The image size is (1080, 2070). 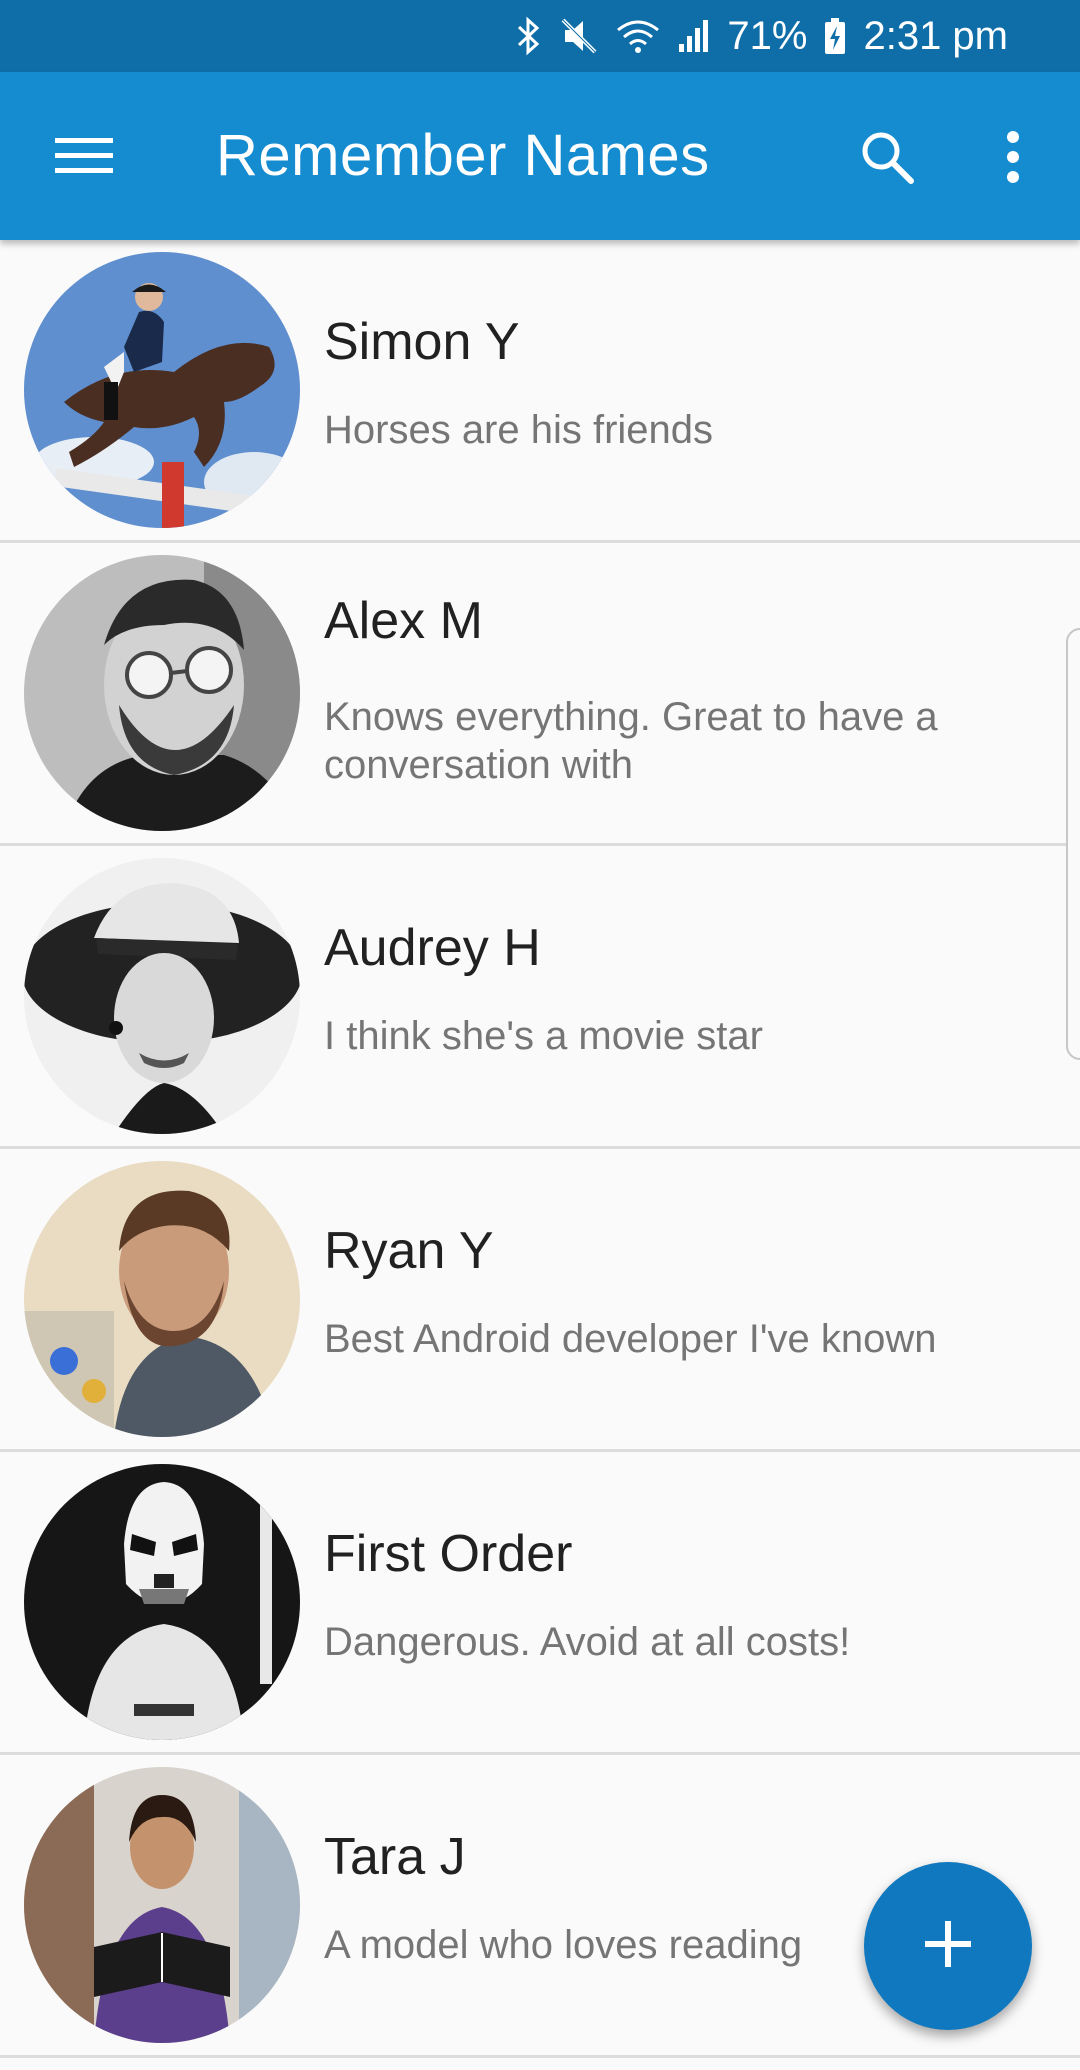 What do you see at coordinates (579, 36) in the screenshot?
I see `mute-icon` at bounding box center [579, 36].